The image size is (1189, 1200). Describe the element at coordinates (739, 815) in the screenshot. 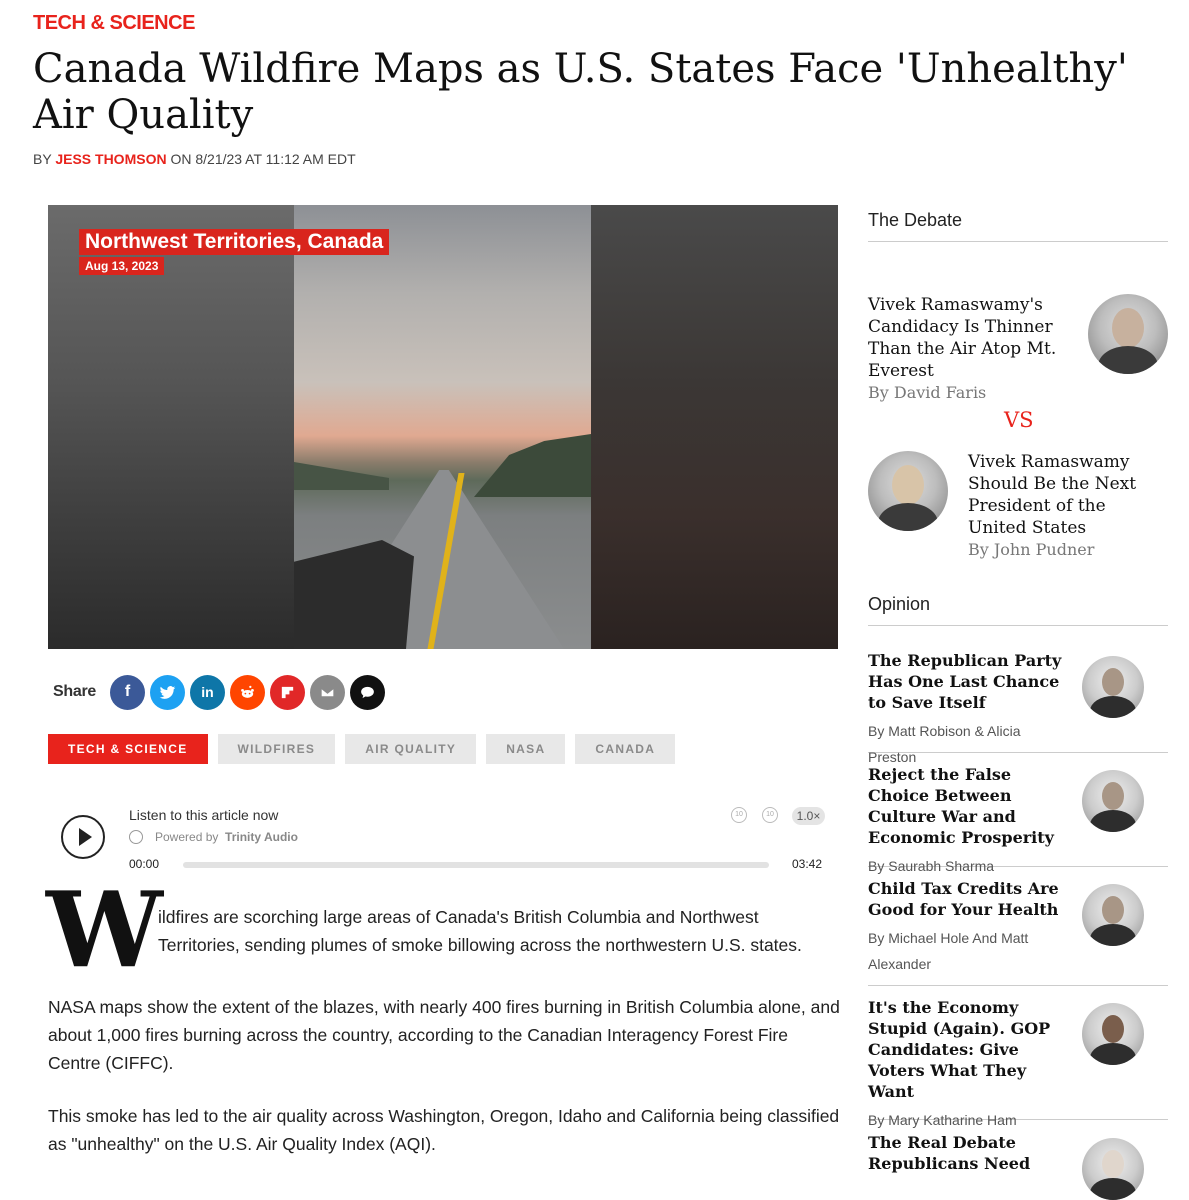

I see `rewind-10-button: 10` at that location.